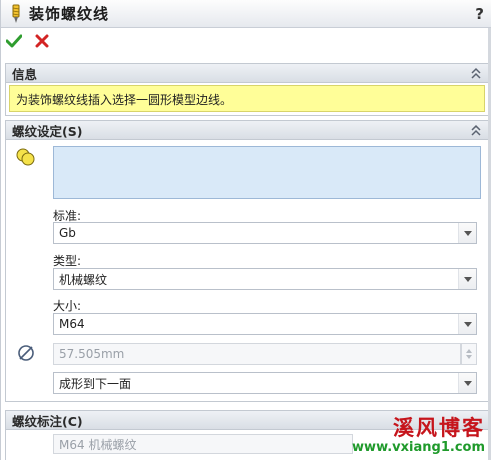 Image resolution: width=491 pixels, height=460 pixels. Describe the element at coordinates (439, 427) in the screenshot. I see `watermark-title: 溪风博客` at that location.